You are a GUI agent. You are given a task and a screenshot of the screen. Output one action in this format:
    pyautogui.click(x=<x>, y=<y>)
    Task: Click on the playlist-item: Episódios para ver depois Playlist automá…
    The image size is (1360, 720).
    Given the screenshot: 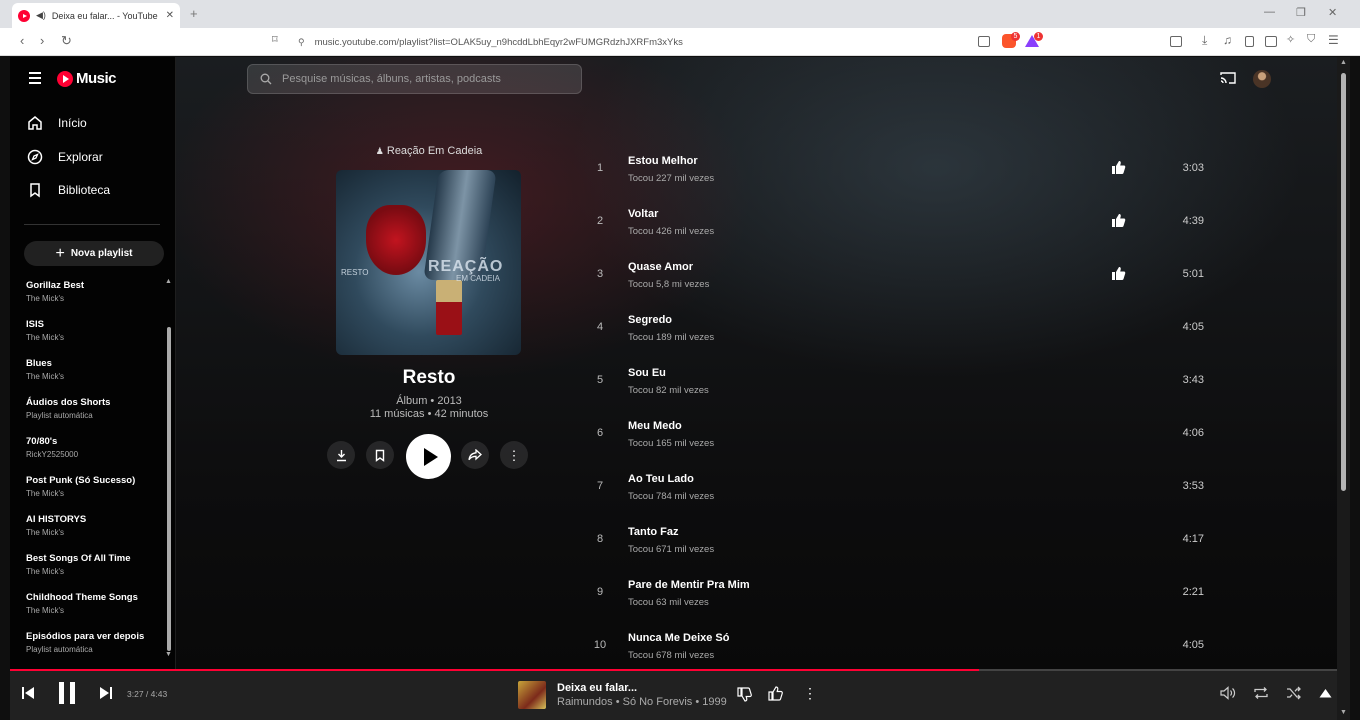 What is the action you would take?
    pyautogui.click(x=96, y=650)
    